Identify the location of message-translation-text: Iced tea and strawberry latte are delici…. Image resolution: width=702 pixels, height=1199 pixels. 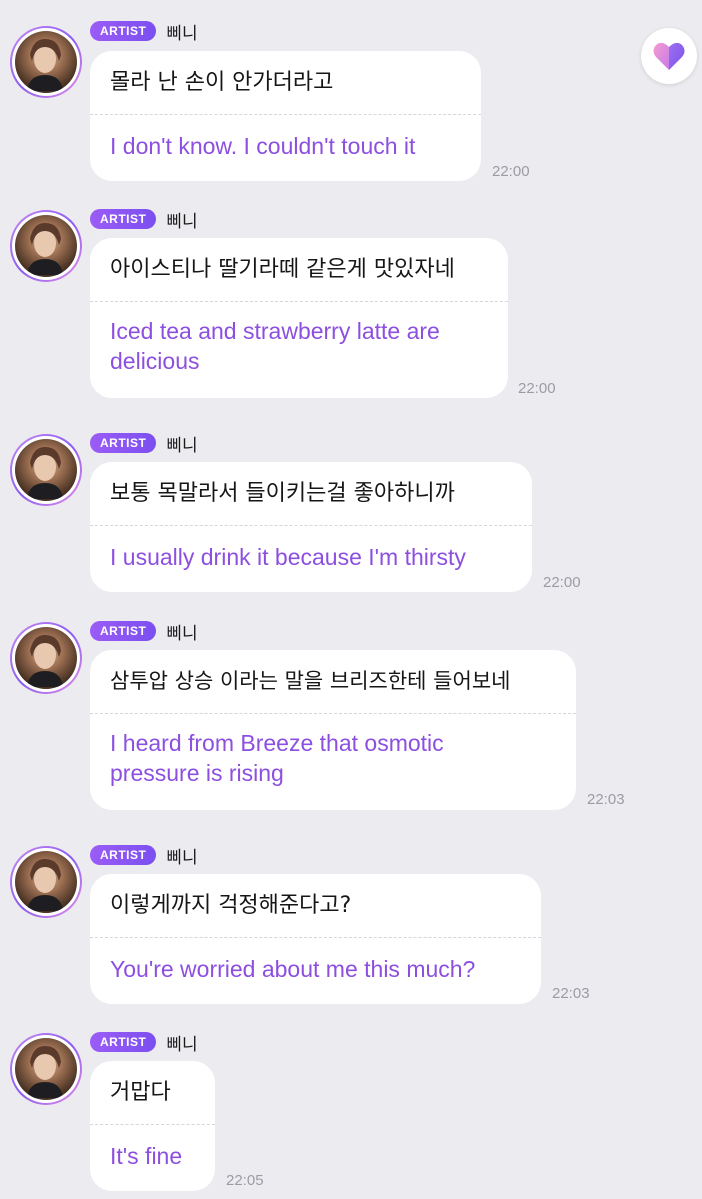
(275, 346).